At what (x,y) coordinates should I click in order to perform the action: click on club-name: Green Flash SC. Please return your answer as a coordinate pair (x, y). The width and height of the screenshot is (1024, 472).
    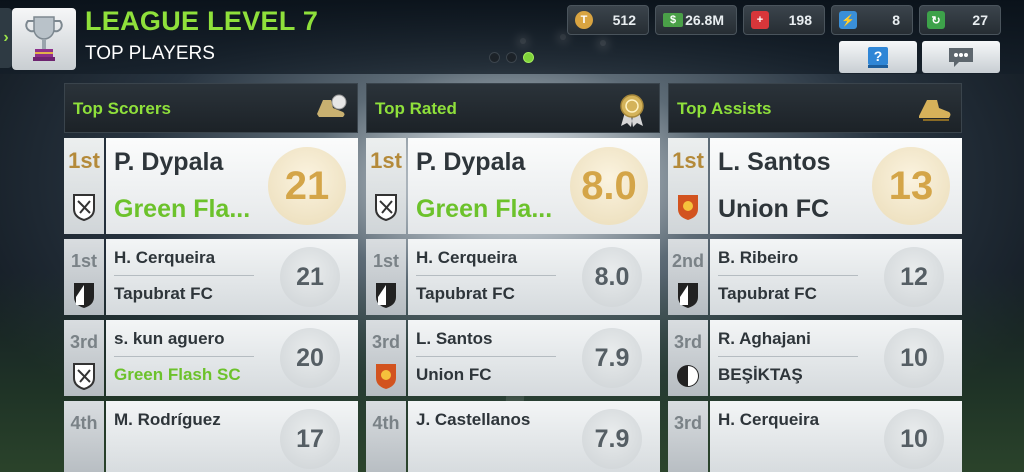
    Looking at the image, I should click on (177, 374).